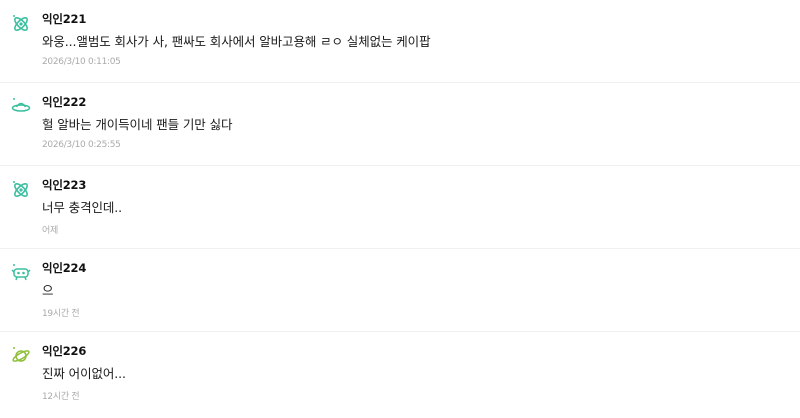 The image size is (800, 418). Describe the element at coordinates (21, 106) in the screenshot. I see `ufo-icon` at that location.